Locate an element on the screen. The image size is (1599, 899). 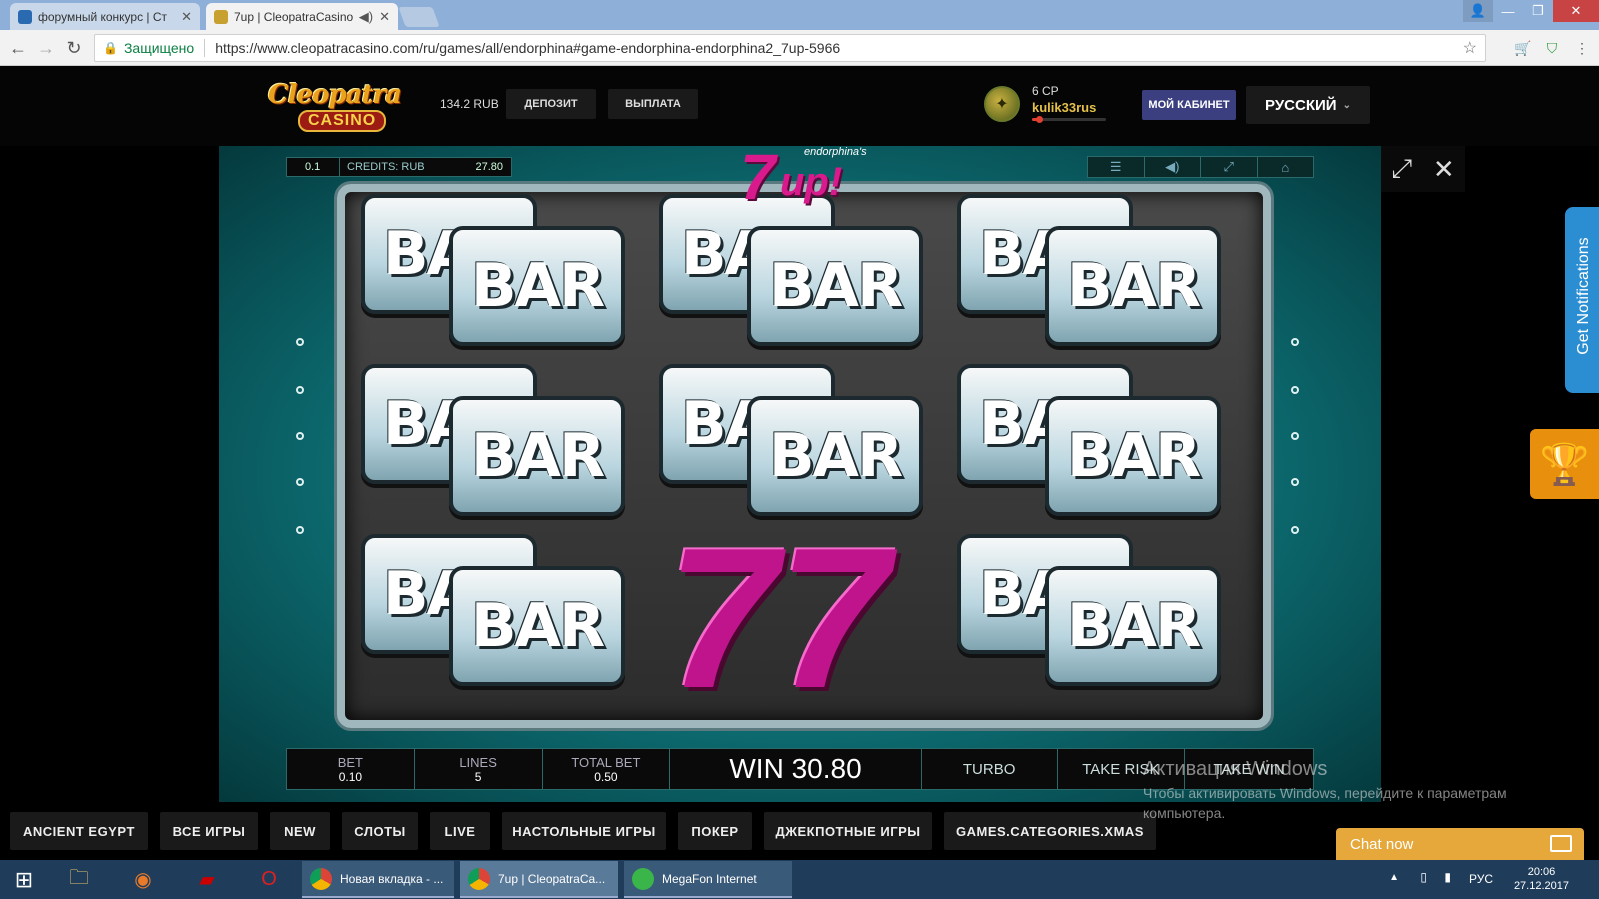
category-4: LIVE is located at coordinates (460, 831).